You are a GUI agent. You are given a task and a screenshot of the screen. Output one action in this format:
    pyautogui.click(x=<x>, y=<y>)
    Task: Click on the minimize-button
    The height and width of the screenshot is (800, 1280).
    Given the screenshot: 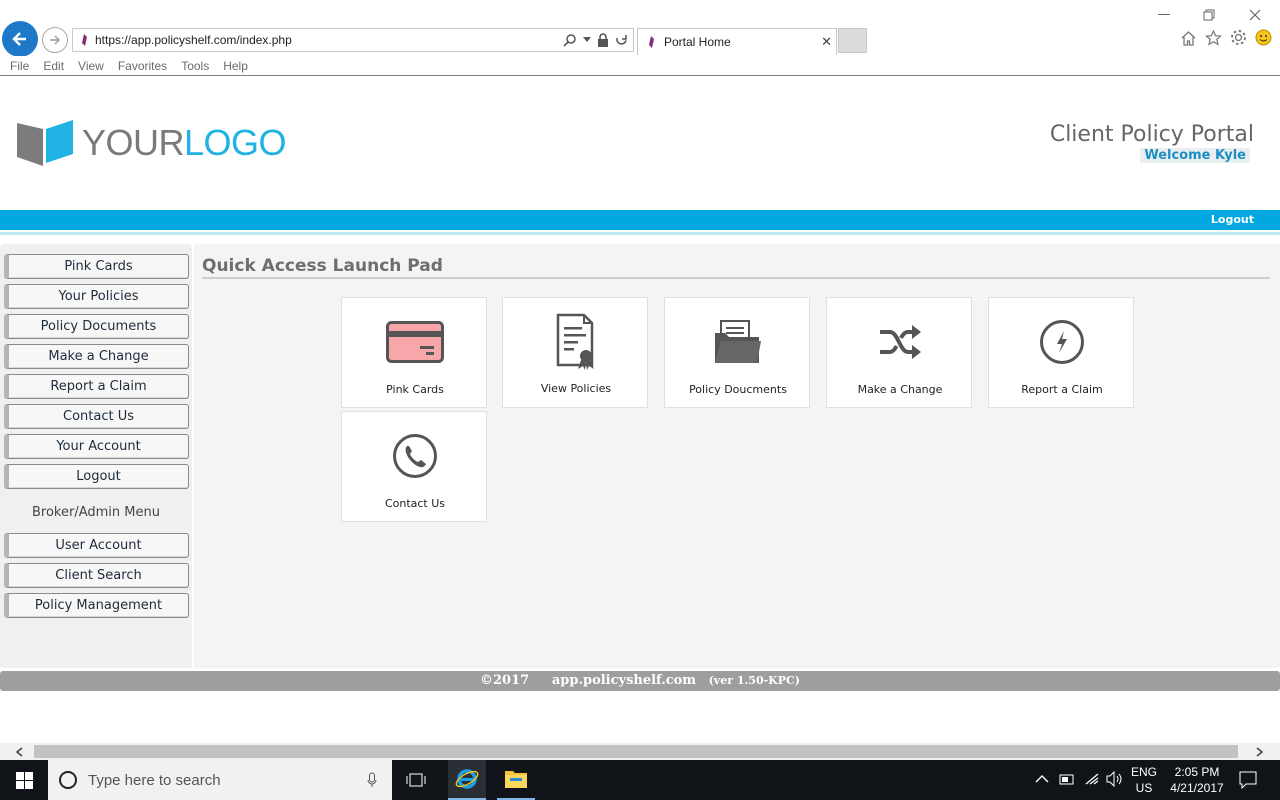 What is the action you would take?
    pyautogui.click(x=1164, y=15)
    